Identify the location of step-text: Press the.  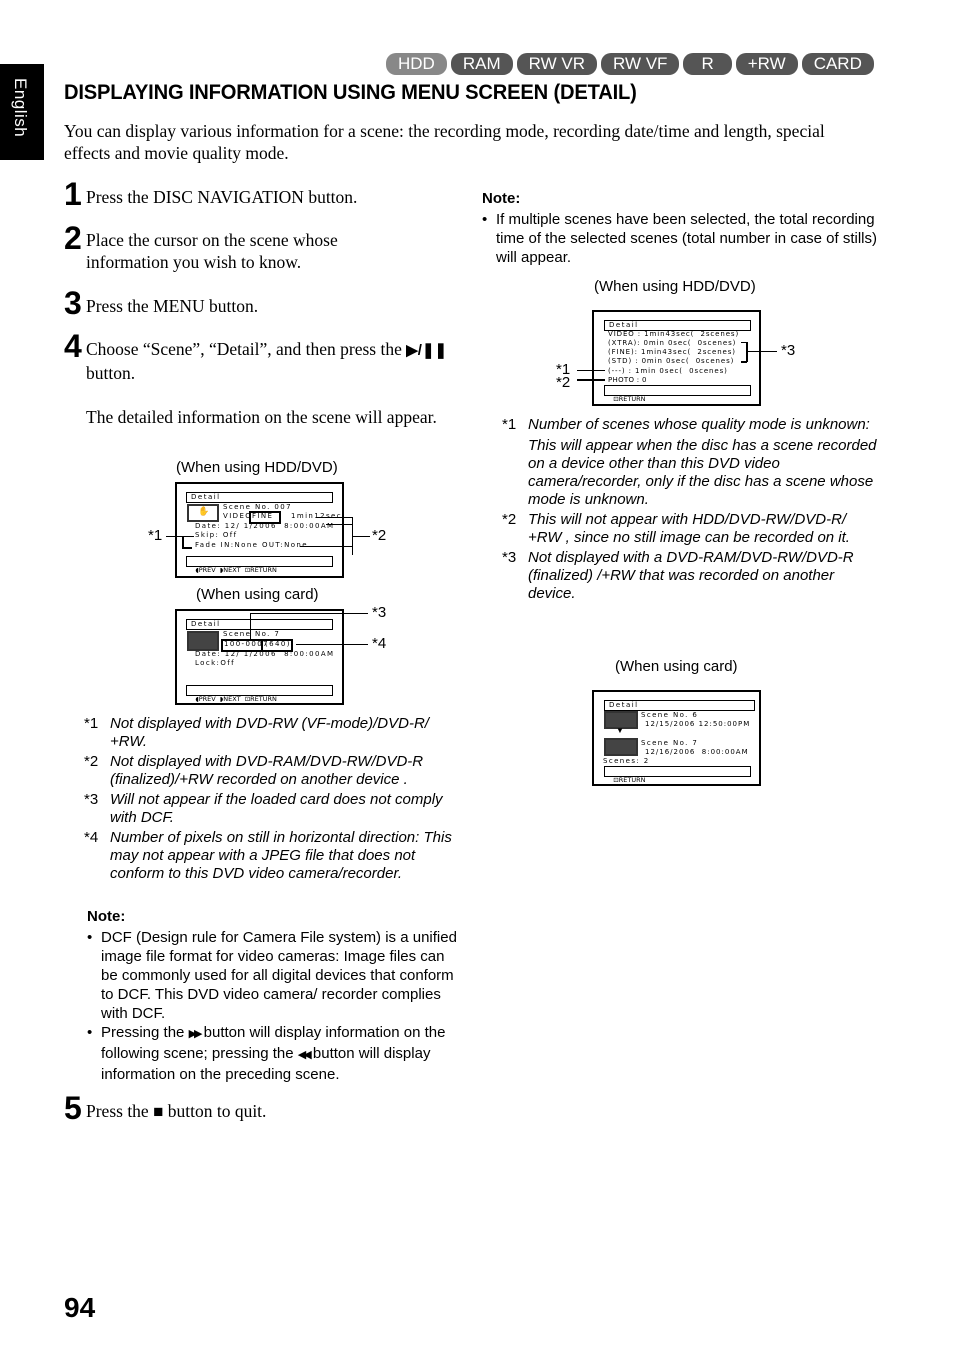
(117, 1111).